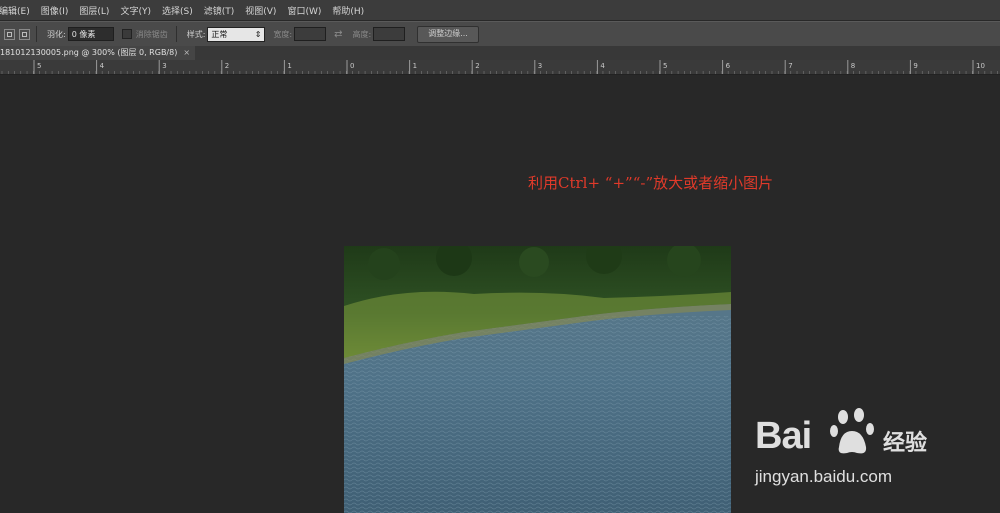 This screenshot has width=1000, height=513. Describe the element at coordinates (126, 34) in the screenshot. I see `antialias-checkbox` at that location.